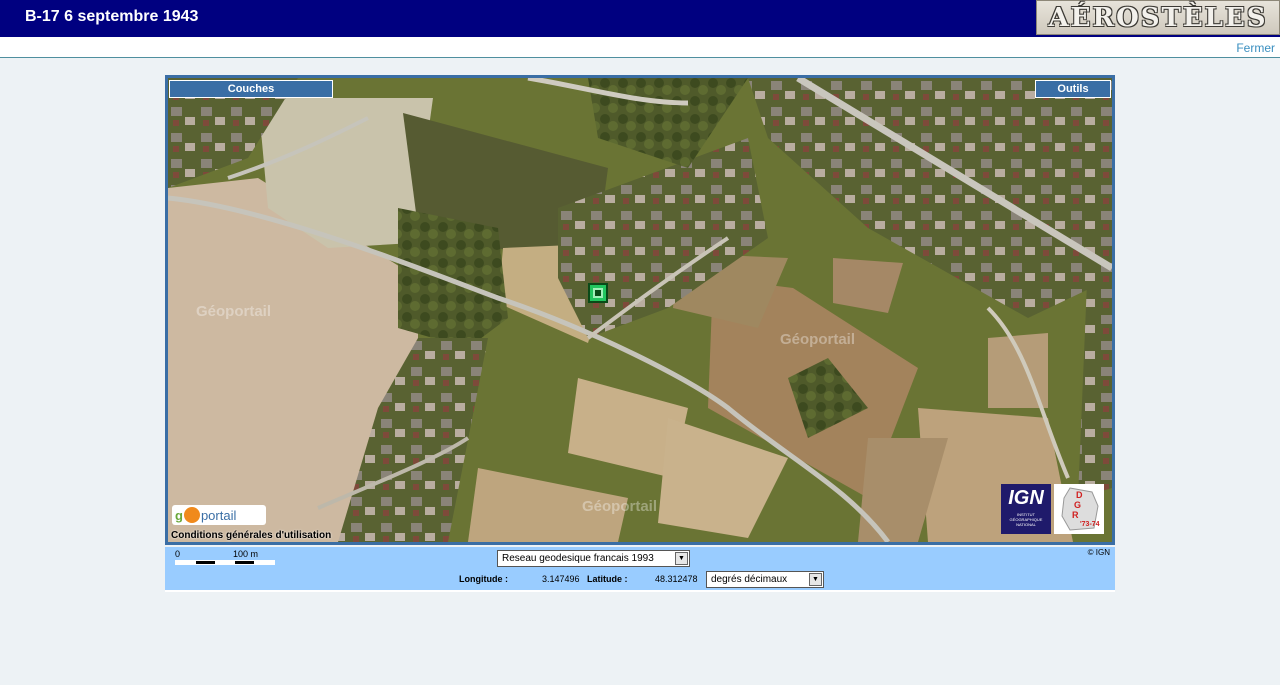 Image resolution: width=1280 pixels, height=685 pixels. Describe the element at coordinates (251, 535) in the screenshot. I see `terms-of-use-link: Conditions générales d'utilisation` at that location.